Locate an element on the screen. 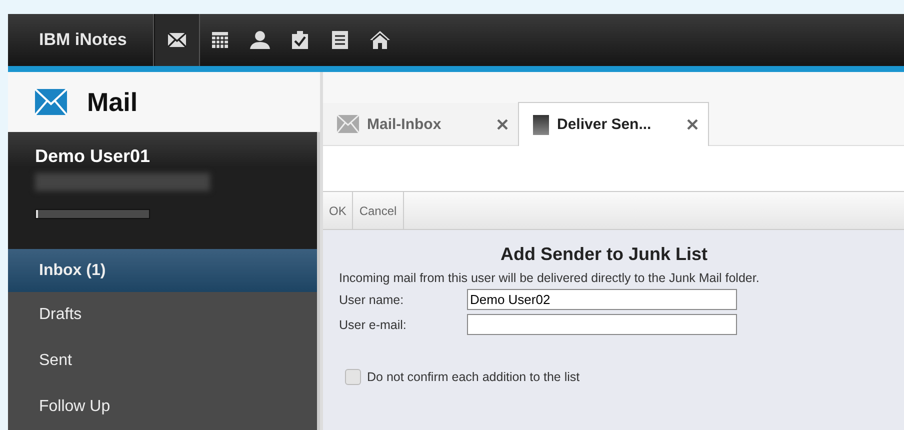 This screenshot has height=430, width=904. app-switcher-button is located at coordinates (177, 40).